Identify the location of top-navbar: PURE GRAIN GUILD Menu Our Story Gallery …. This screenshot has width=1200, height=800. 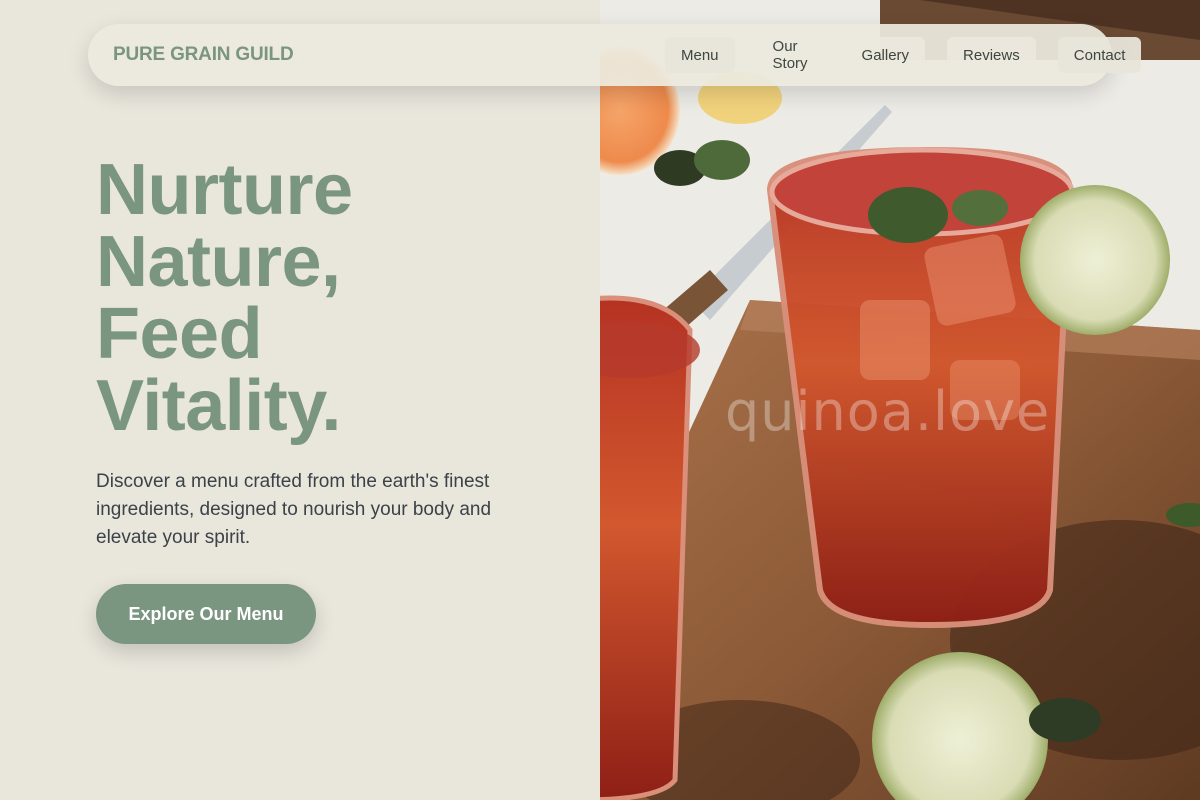
(615, 55).